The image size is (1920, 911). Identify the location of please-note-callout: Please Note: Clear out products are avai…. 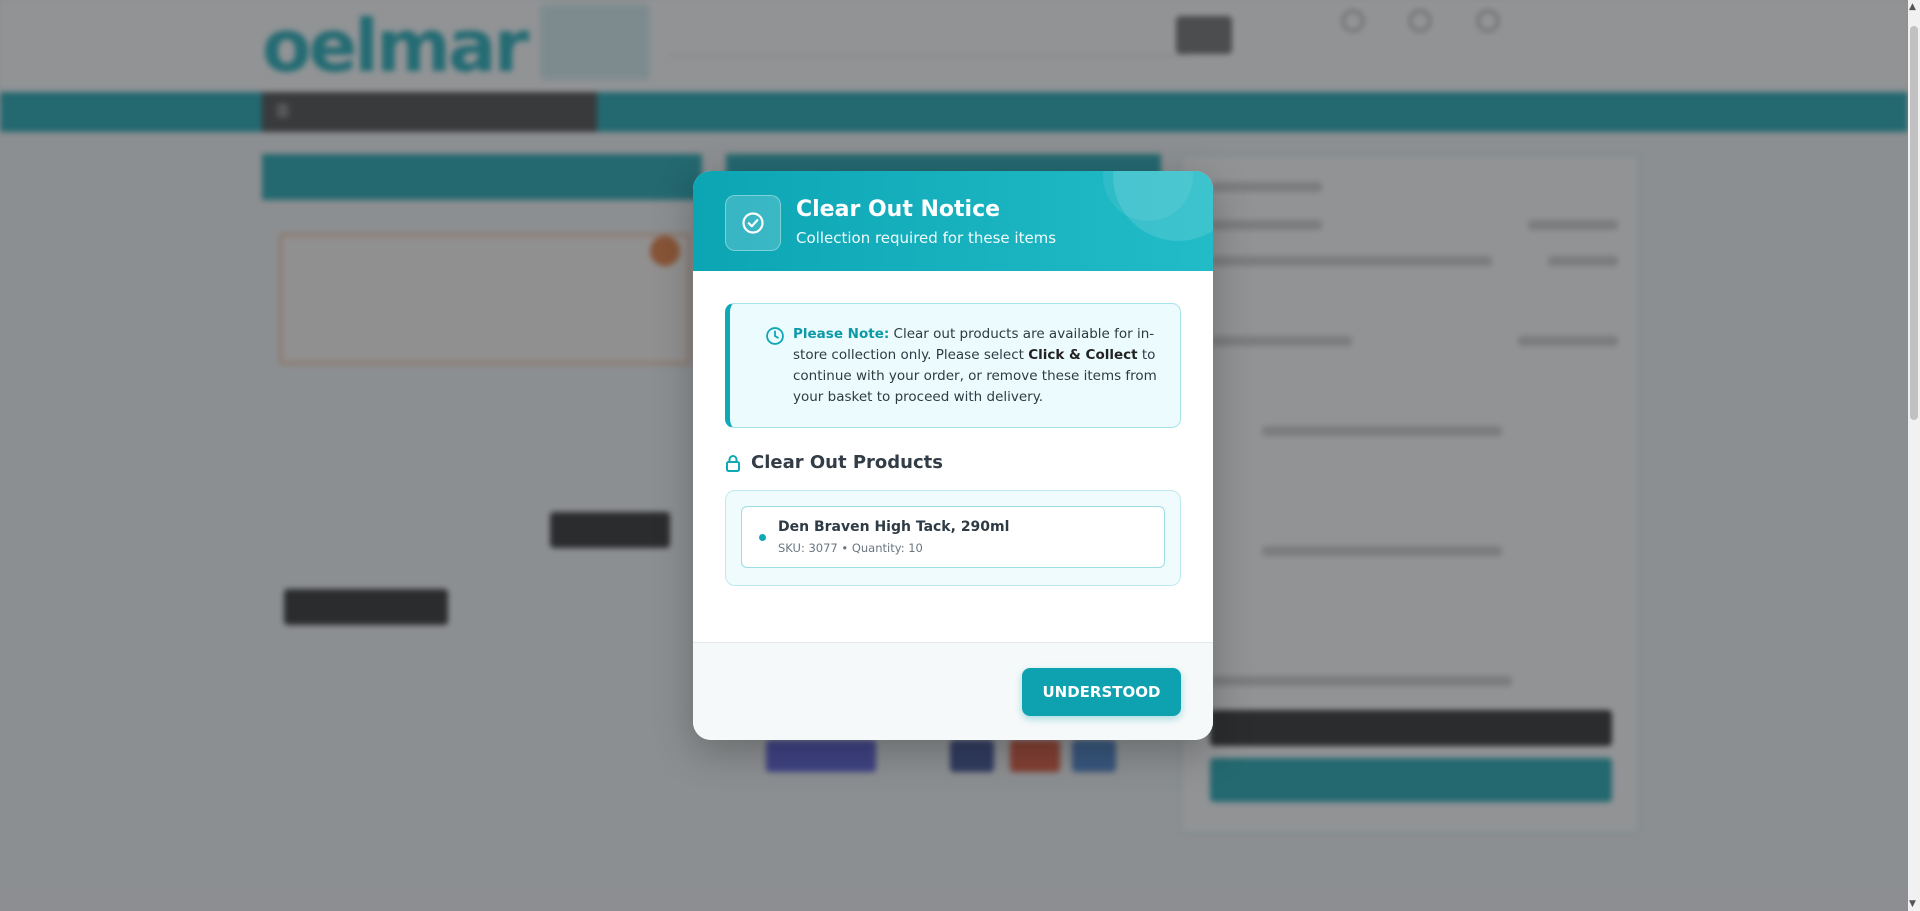
(953, 365).